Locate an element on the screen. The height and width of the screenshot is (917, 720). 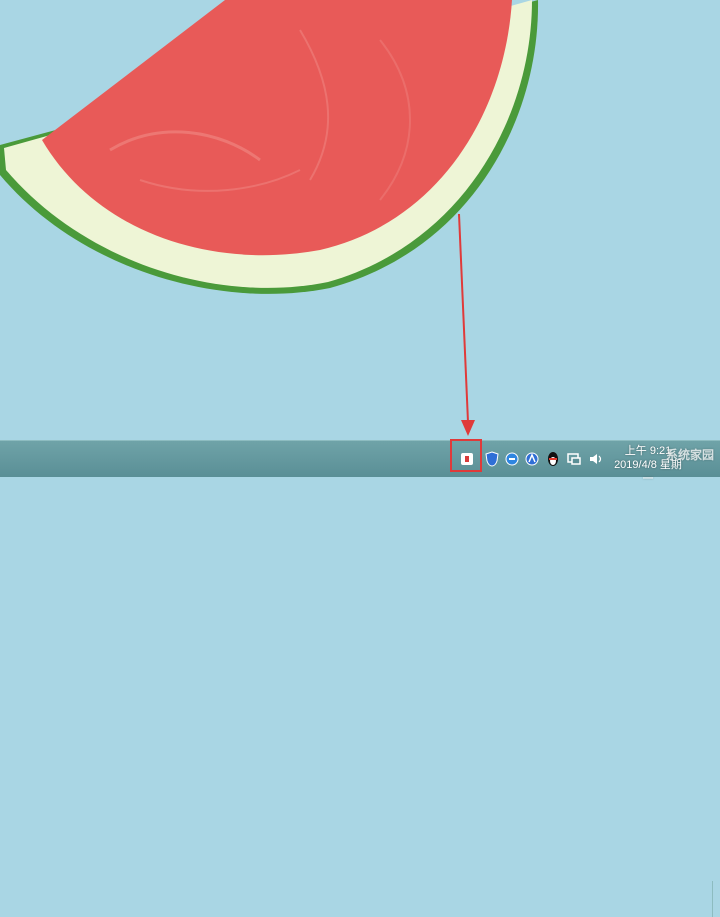
shield-icon is located at coordinates (492, 459).